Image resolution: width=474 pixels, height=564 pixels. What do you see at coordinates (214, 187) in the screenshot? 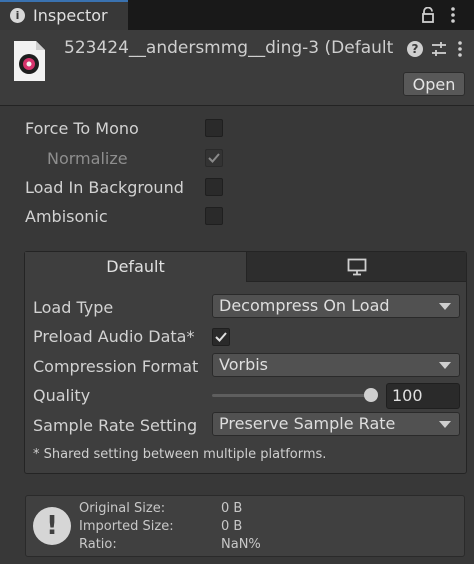
I see `load-in-background-checkbox` at bounding box center [214, 187].